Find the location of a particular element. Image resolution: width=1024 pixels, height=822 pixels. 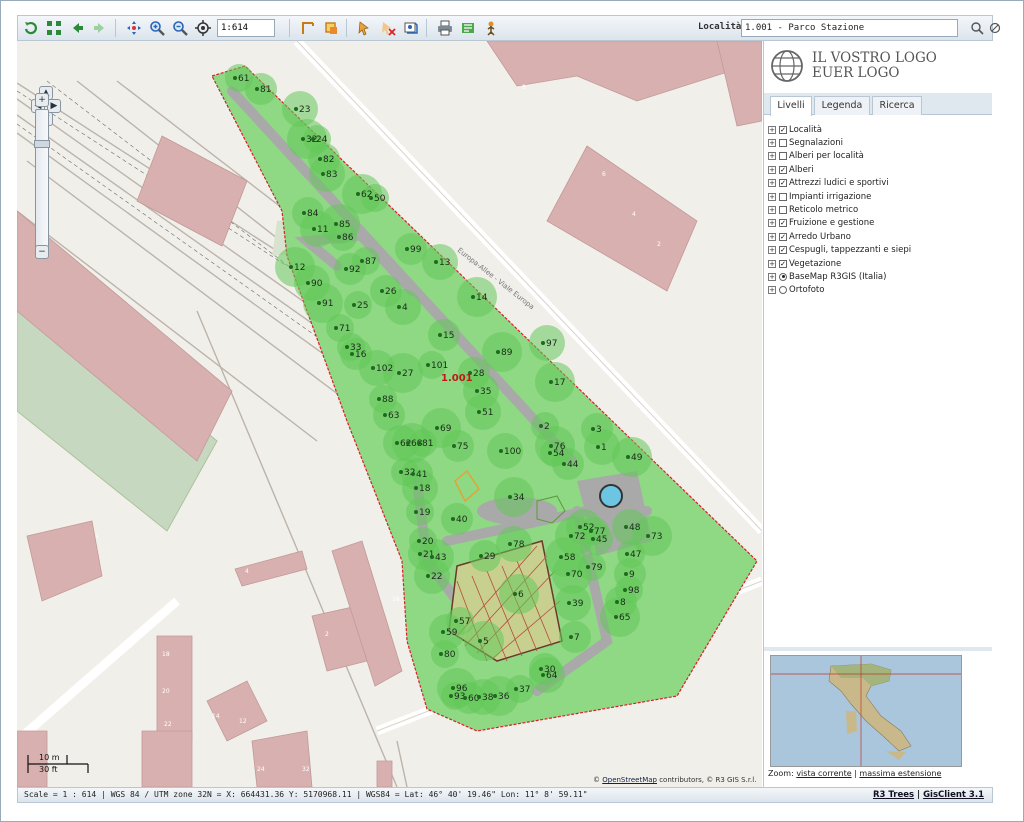

layer-item: + ✓ Vegetazione is located at coordinates (878, 263).